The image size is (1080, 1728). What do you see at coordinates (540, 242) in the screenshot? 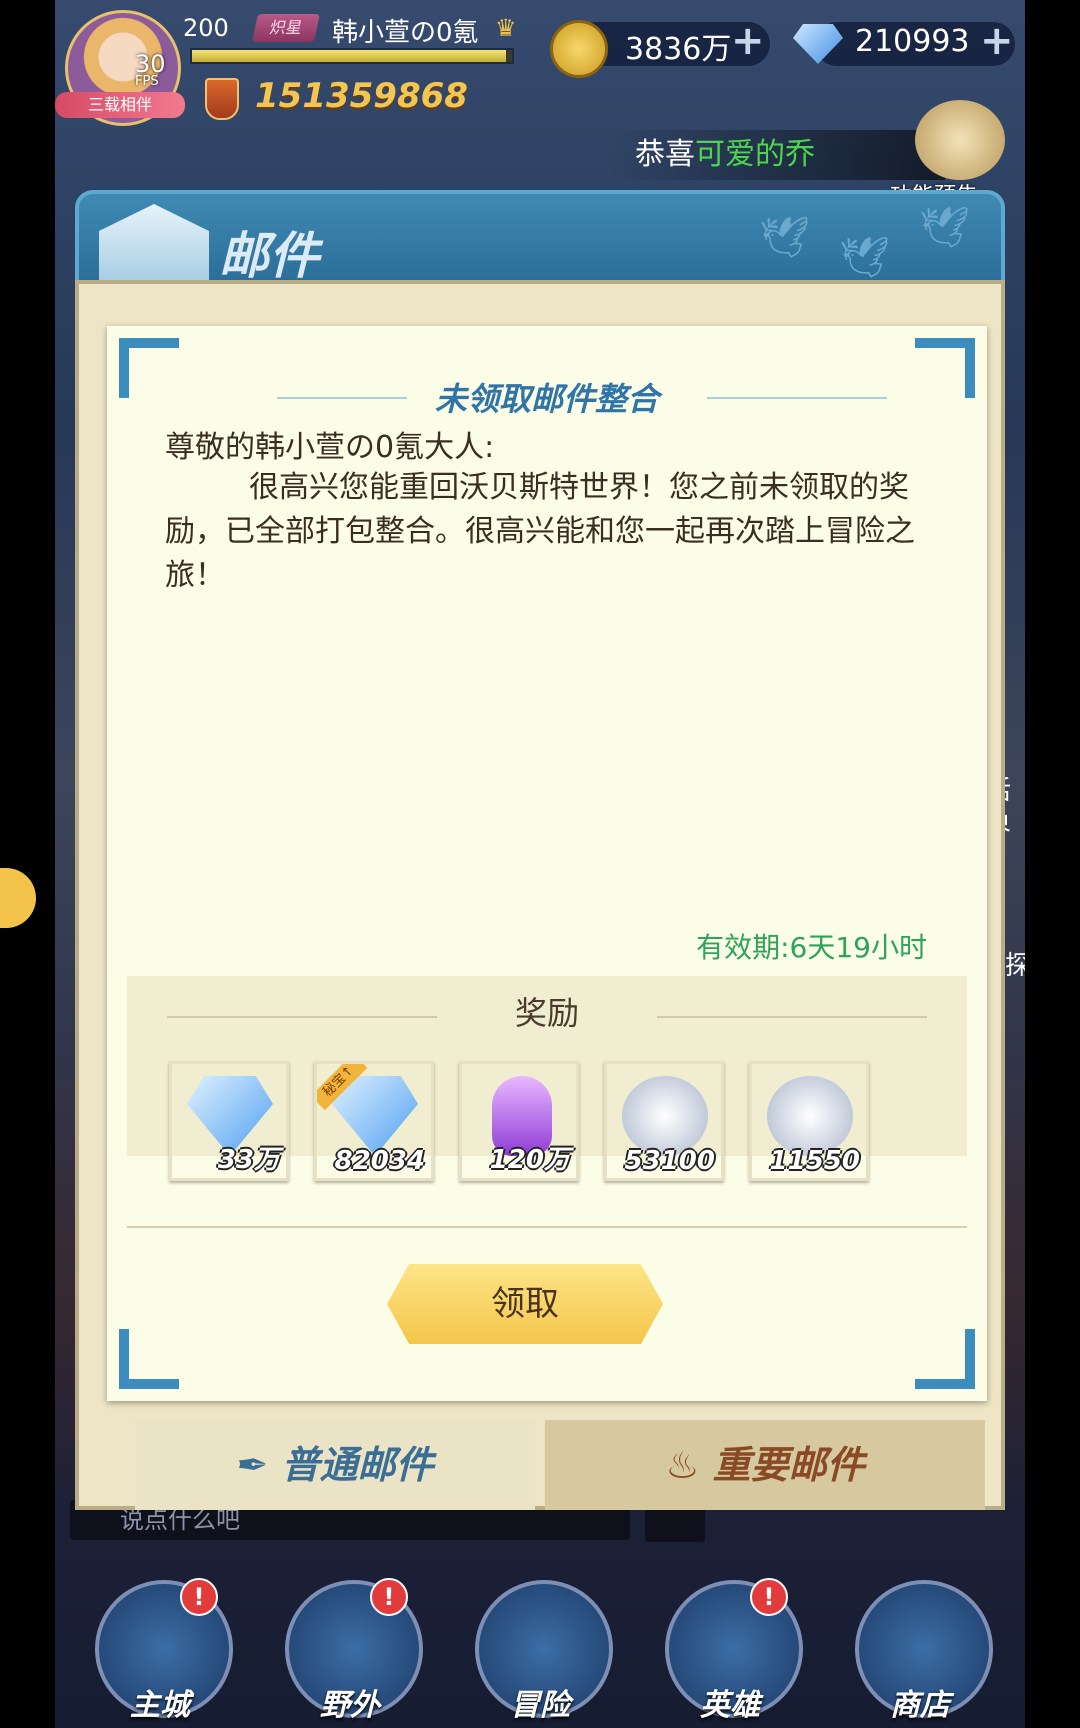
I see `mail-dialog-header: 邮件 🕊 🕊 🕊` at bounding box center [540, 242].